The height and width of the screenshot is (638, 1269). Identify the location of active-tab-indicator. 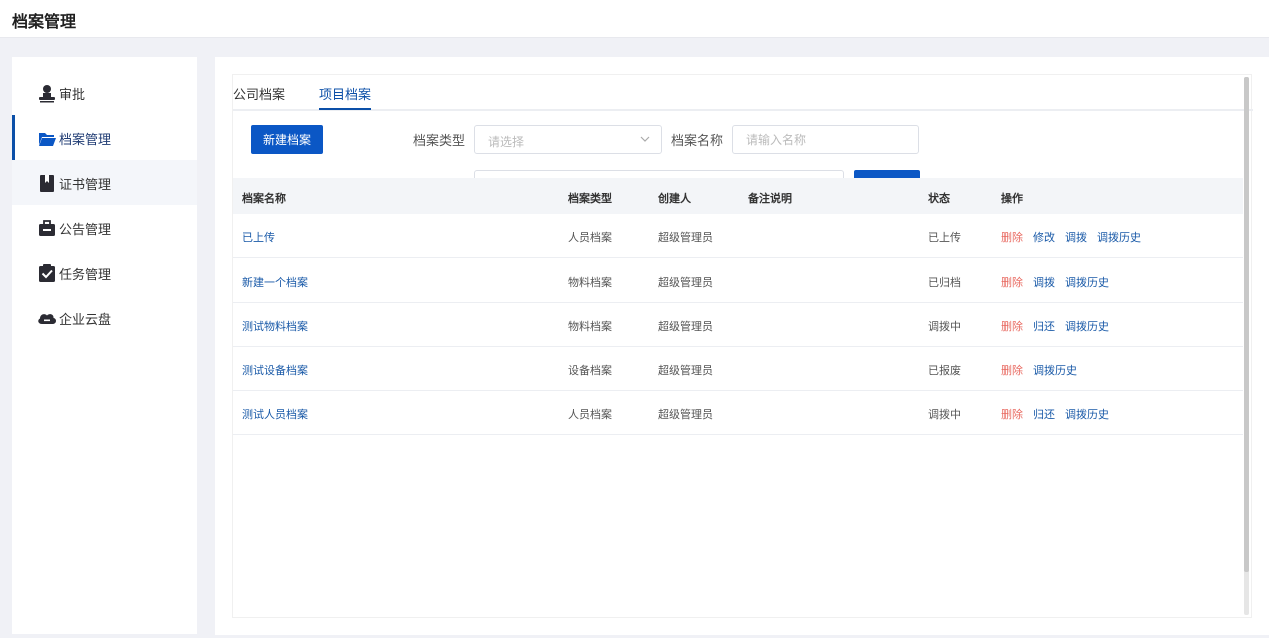
(345, 109).